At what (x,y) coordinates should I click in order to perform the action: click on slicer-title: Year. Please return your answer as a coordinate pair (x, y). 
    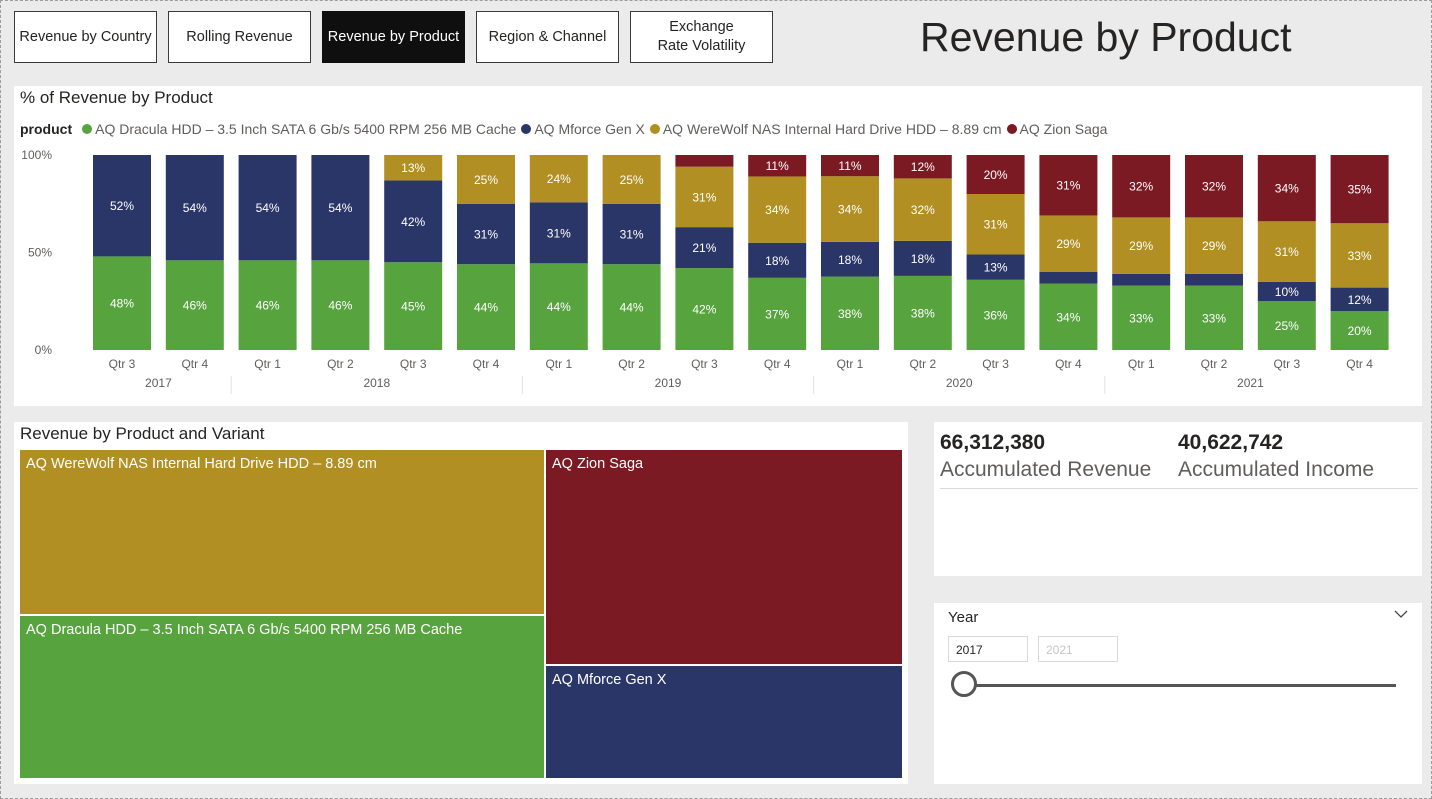
    Looking at the image, I should click on (963, 617).